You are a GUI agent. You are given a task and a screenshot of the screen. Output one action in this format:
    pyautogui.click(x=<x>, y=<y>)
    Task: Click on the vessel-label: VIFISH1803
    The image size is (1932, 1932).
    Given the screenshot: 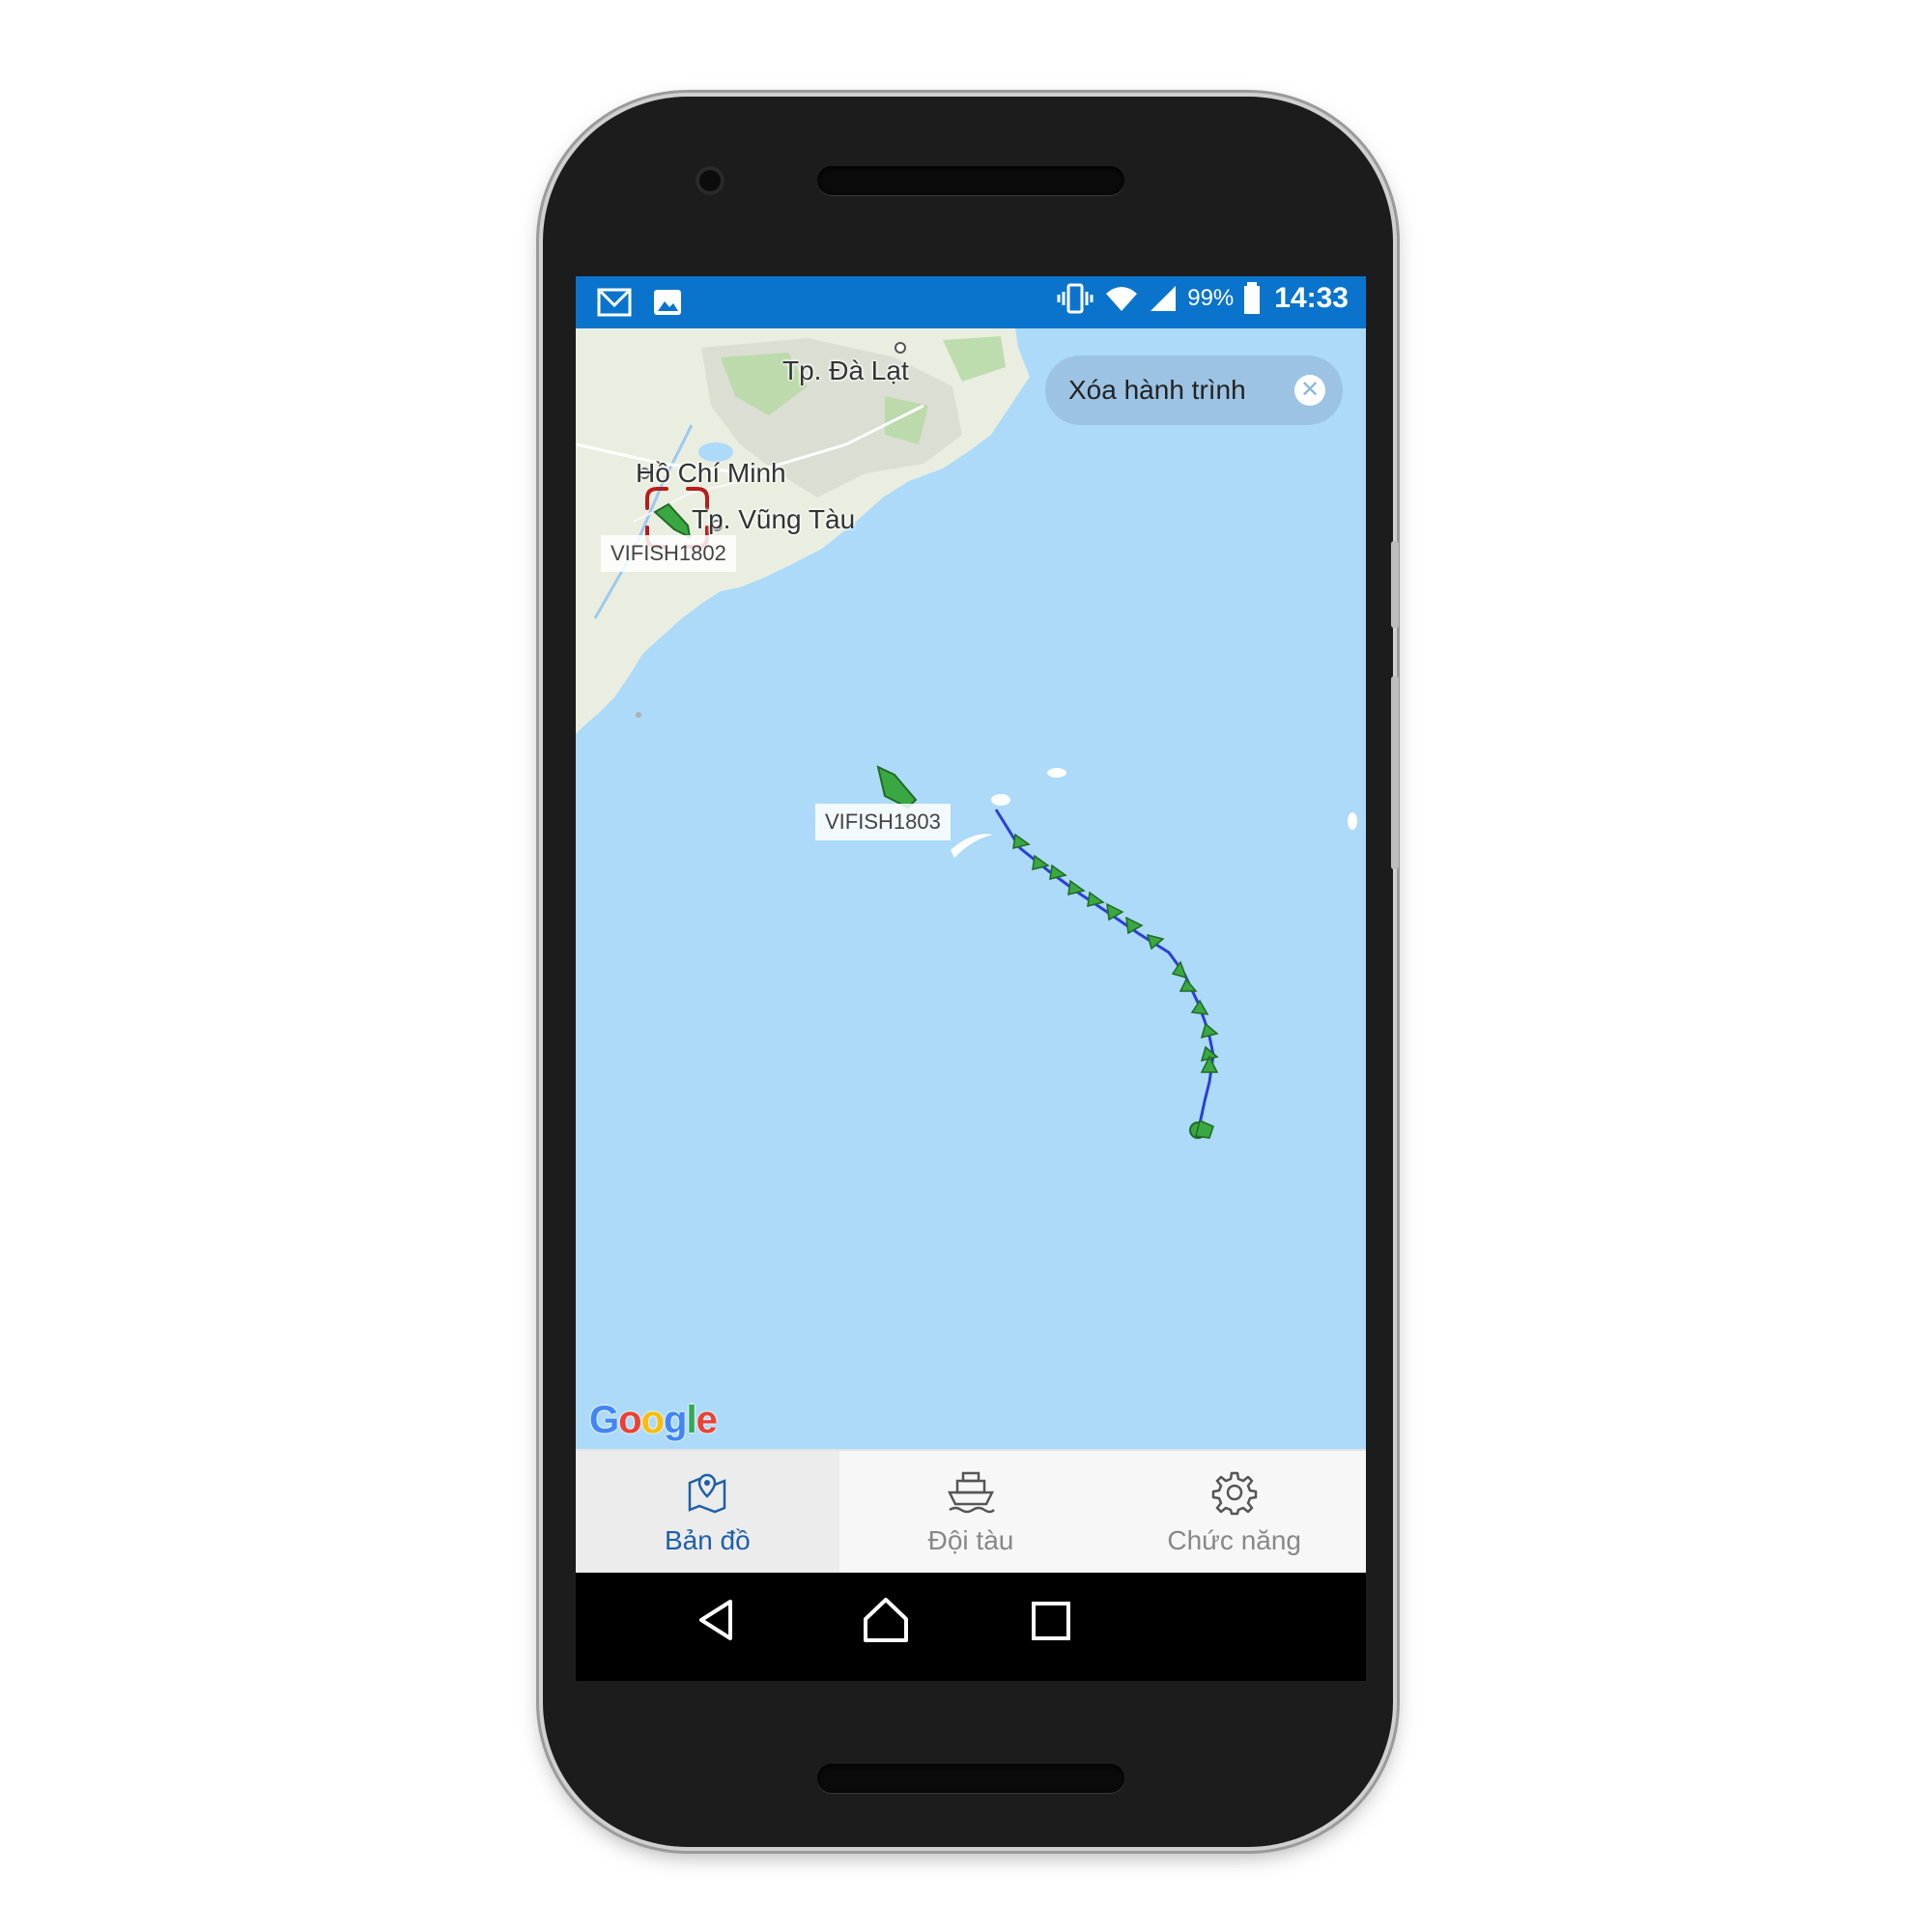 What is the action you would take?
    pyautogui.click(x=883, y=822)
    